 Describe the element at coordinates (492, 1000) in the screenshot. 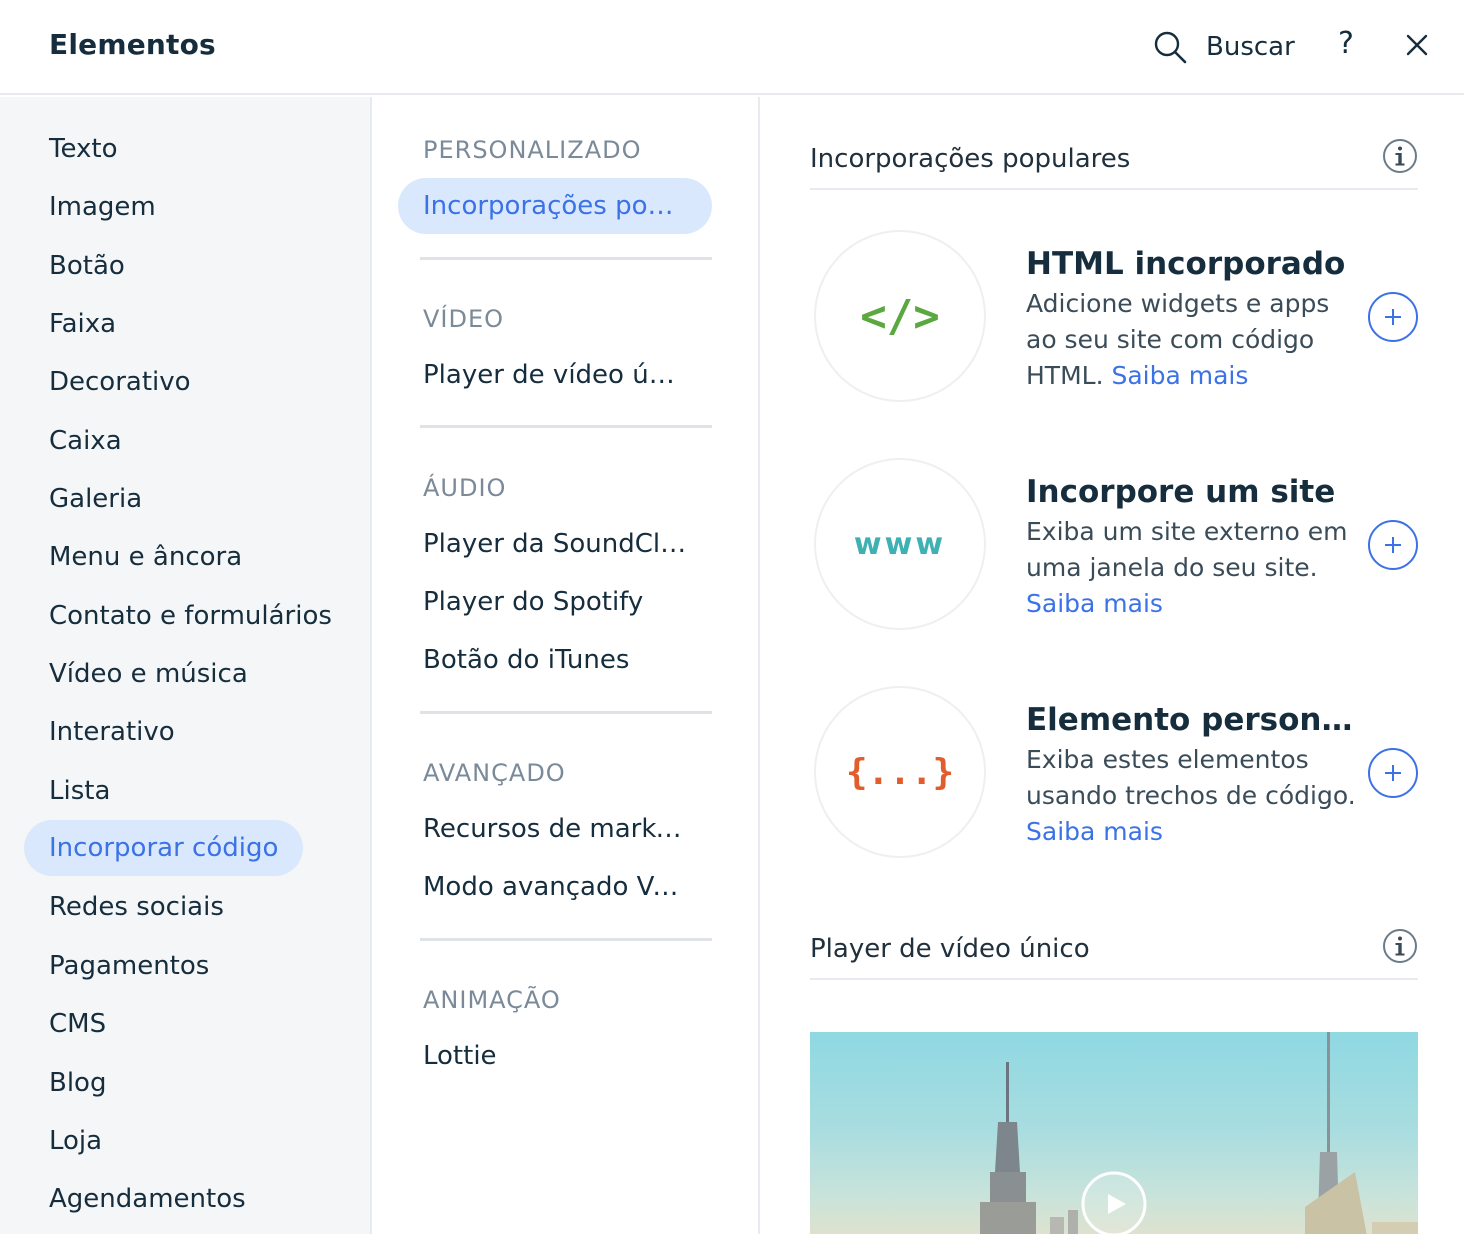

I see `section-heading-animacao: ANIMAÇÃO` at that location.